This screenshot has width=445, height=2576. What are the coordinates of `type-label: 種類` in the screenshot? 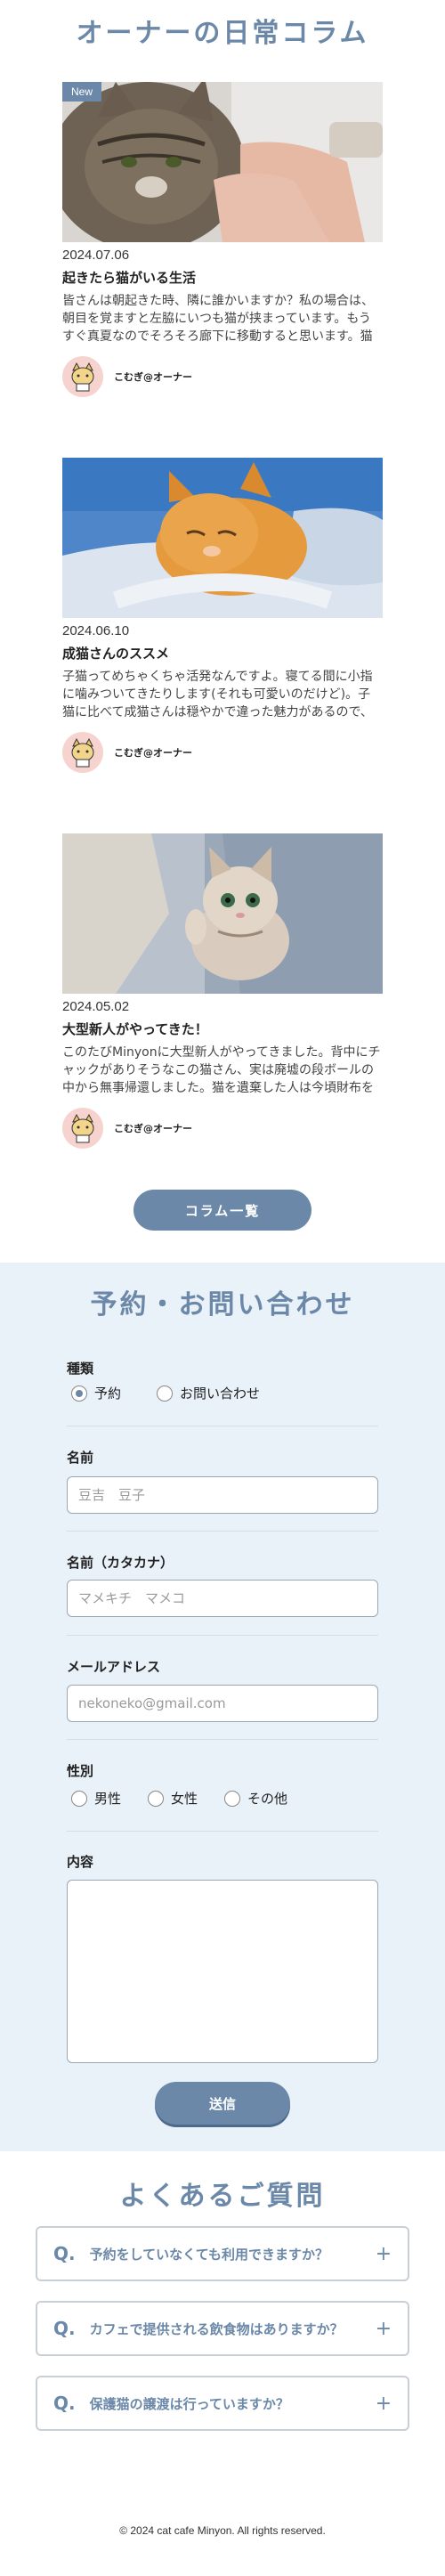 It's located at (80, 1369).